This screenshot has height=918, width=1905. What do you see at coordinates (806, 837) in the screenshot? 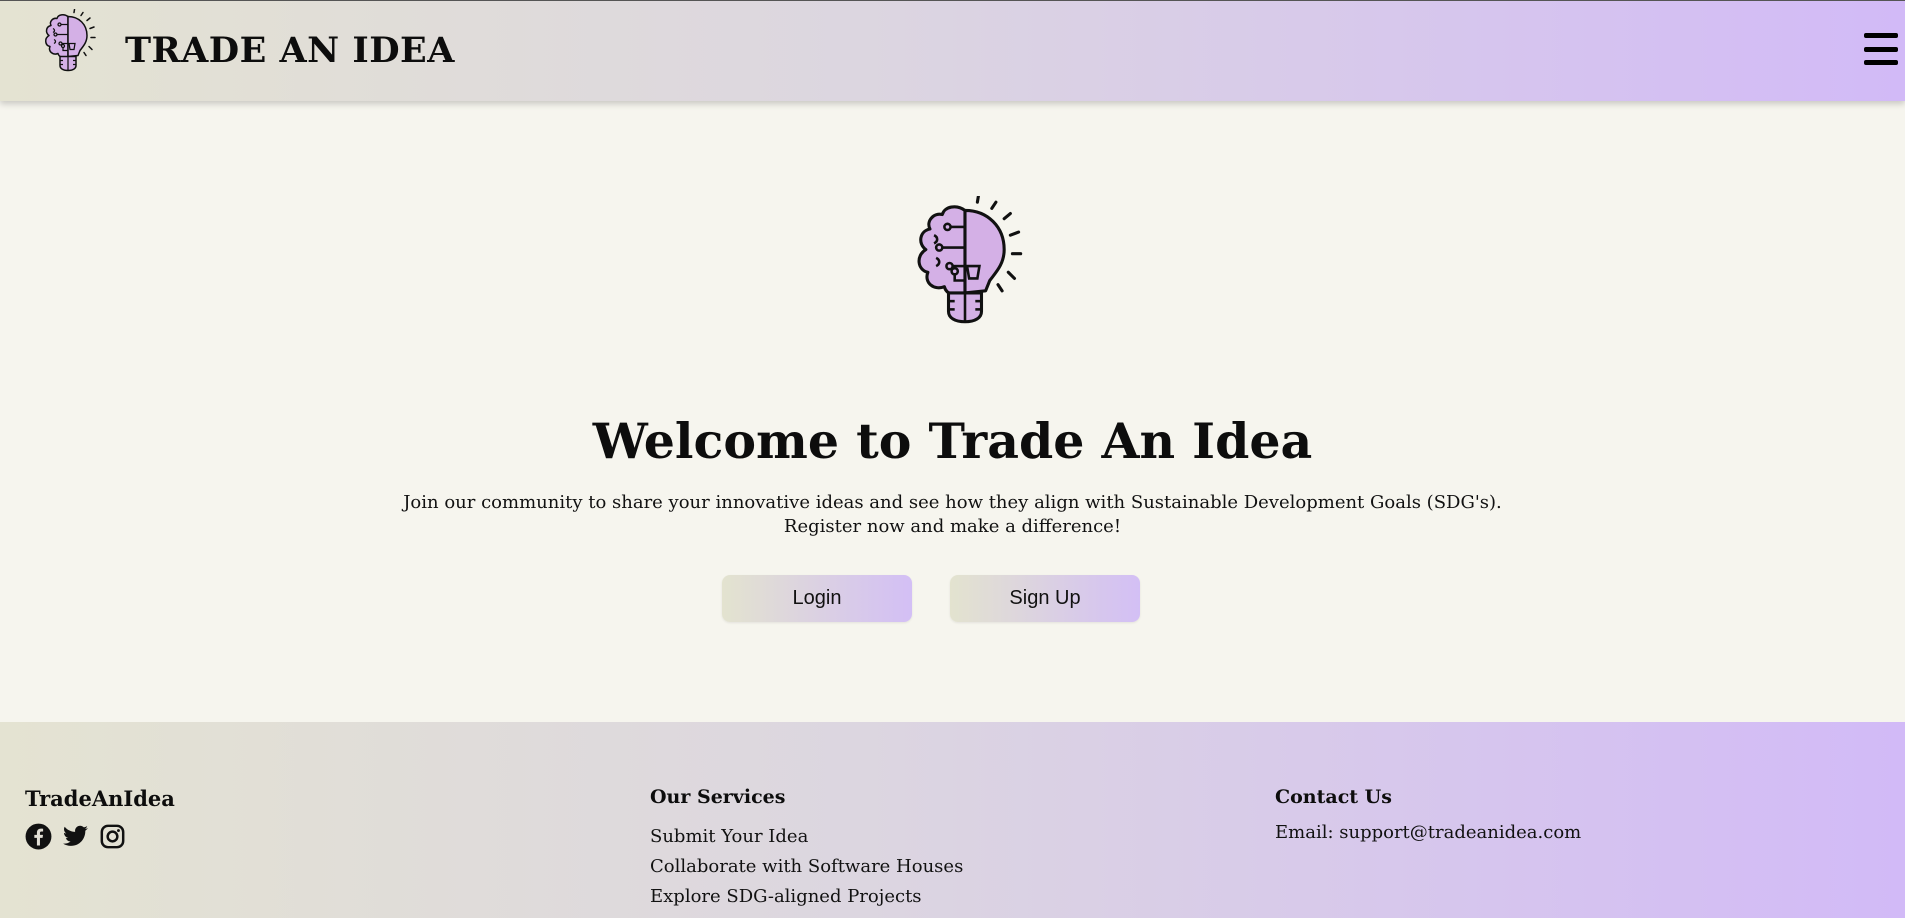
I see `service-link-submit-idea: Submit Your Idea` at bounding box center [806, 837].